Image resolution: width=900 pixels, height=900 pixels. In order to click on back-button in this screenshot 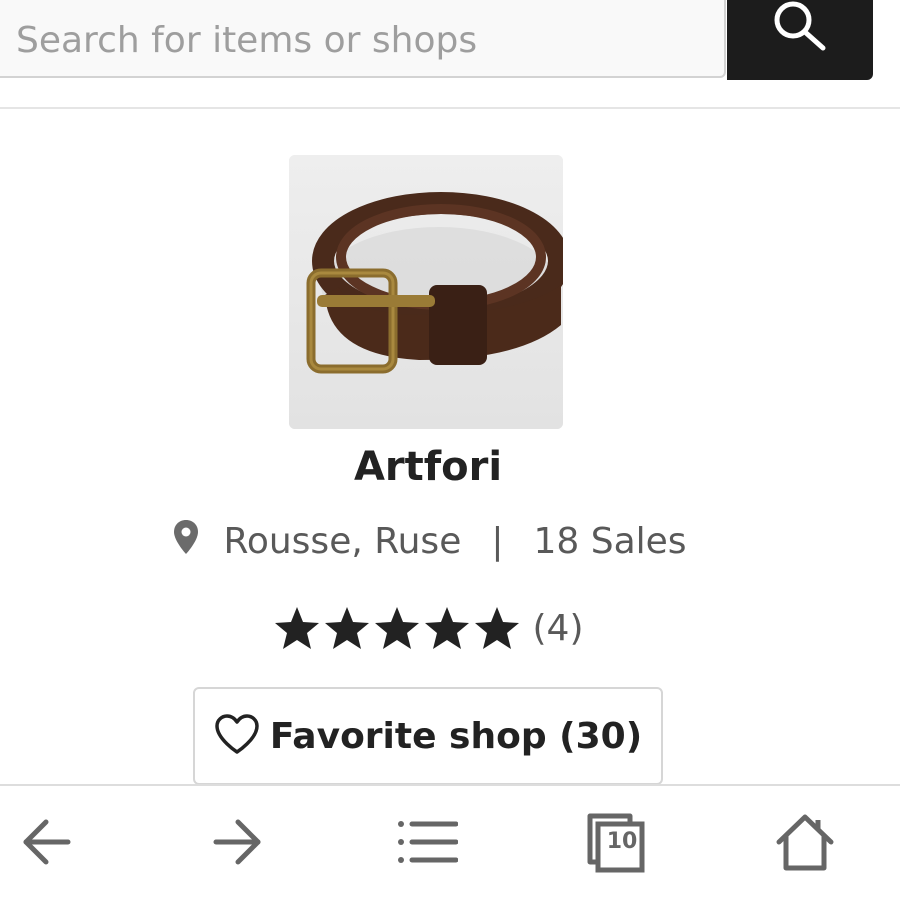, I will do `click(47, 844)`.